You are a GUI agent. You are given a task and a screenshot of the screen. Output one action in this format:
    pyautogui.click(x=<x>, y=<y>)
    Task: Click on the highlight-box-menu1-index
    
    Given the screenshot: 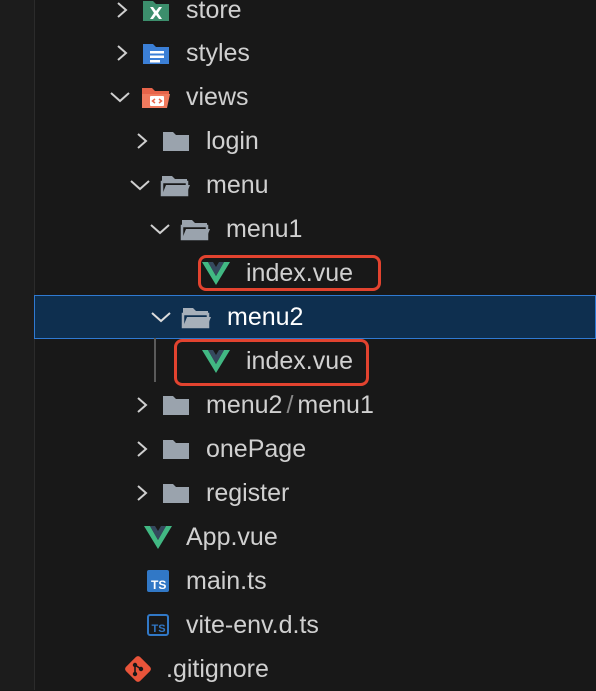 What is the action you would take?
    pyautogui.click(x=289, y=273)
    